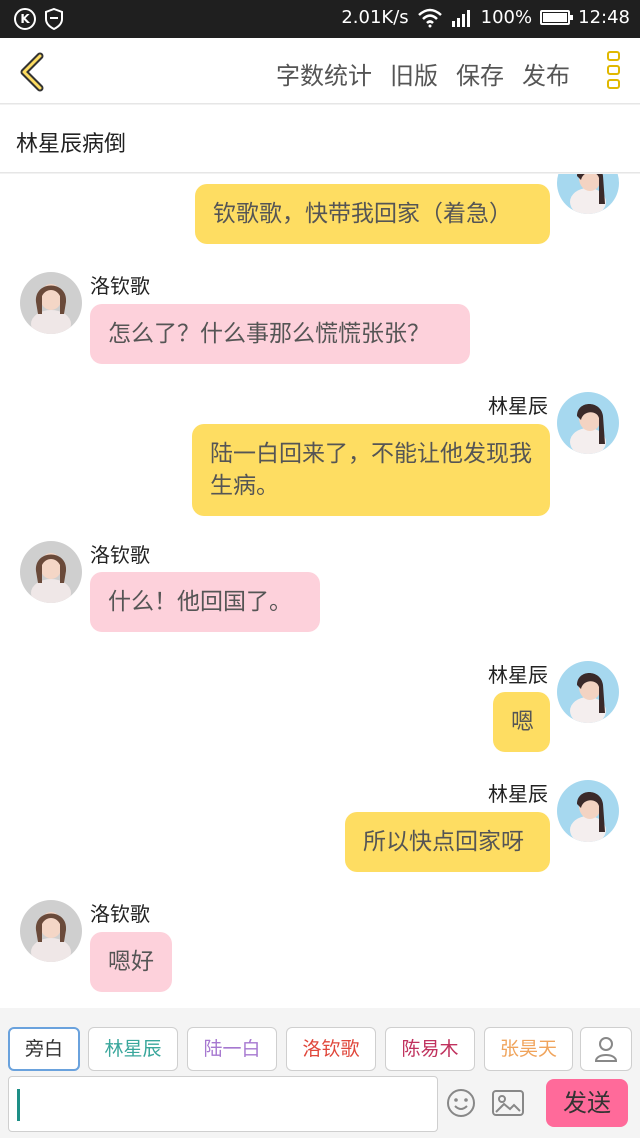 The image size is (640, 1138). I want to click on message-bubble: 所以快点回家呀, so click(447, 842).